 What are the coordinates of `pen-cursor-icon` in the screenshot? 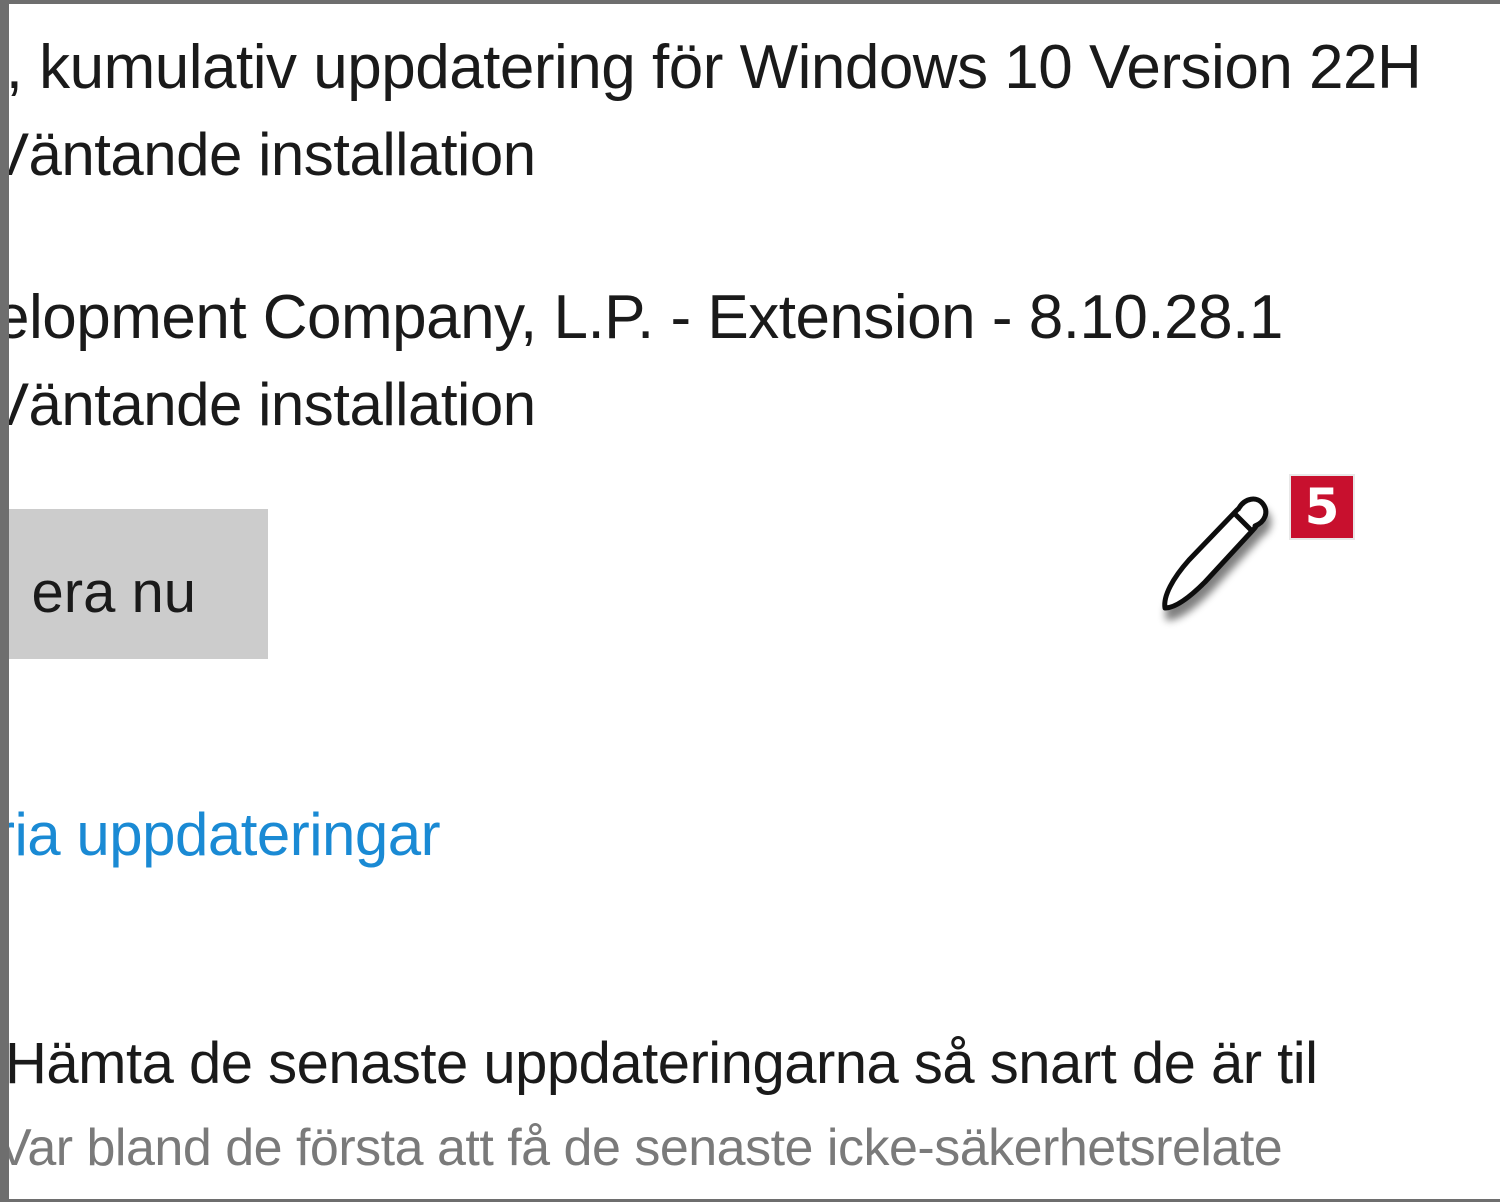 It's located at (1215, 553).